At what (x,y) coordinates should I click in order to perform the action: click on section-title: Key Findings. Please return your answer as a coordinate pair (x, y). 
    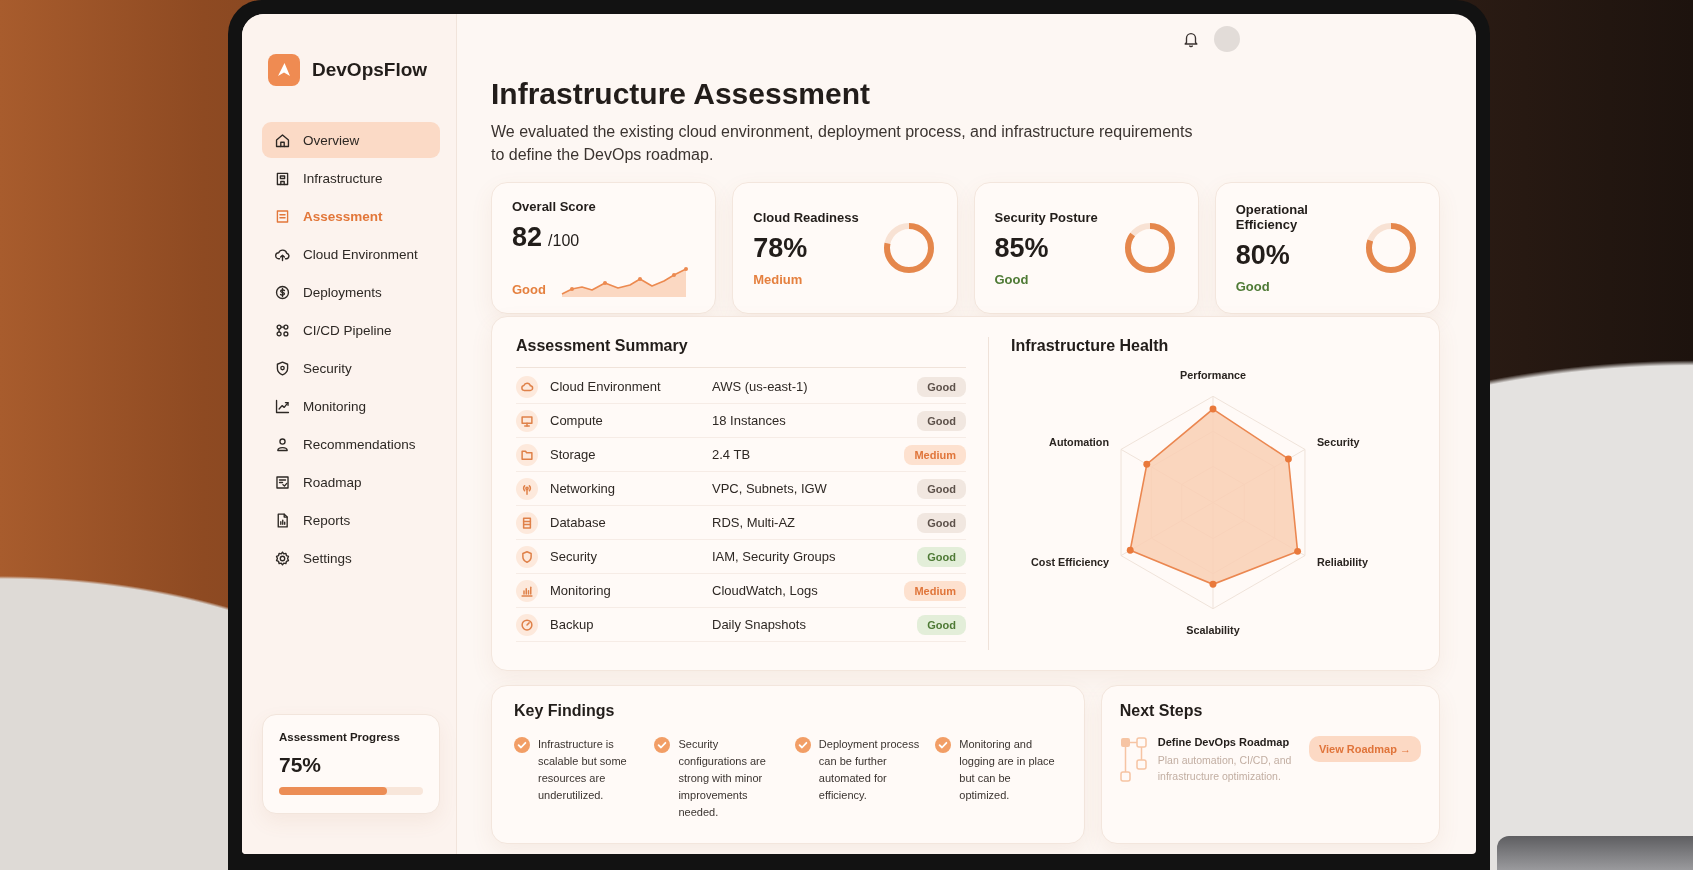
    Looking at the image, I should click on (564, 711).